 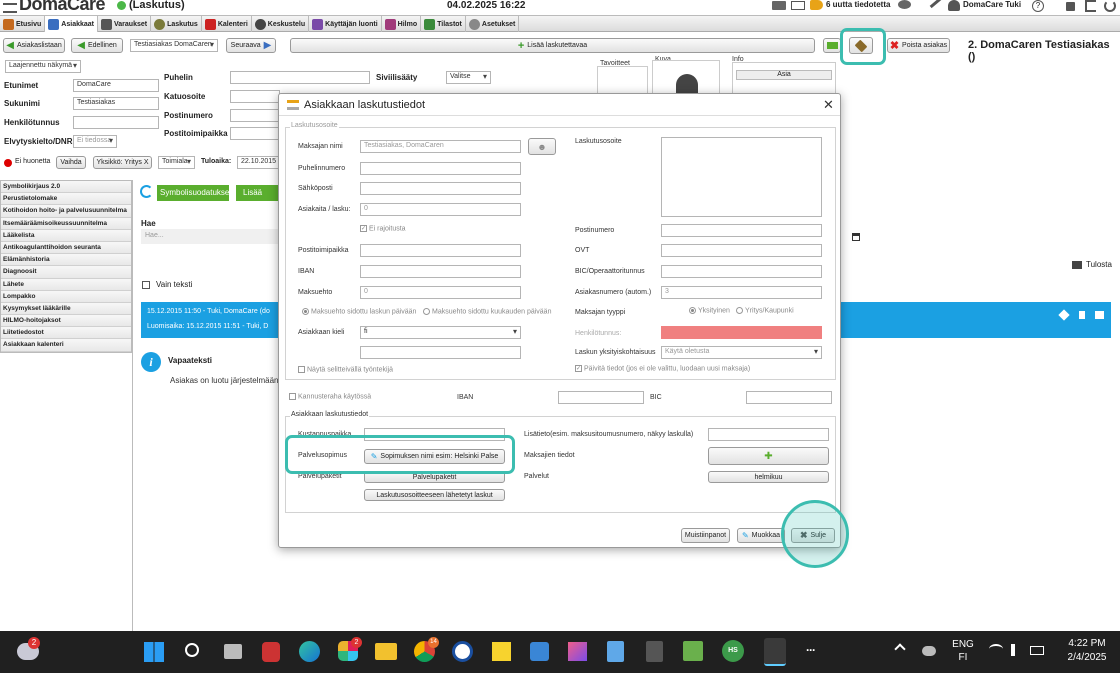 What do you see at coordinates (363, 228) in the screenshot?
I see `unlimited-checkbox: ✓` at bounding box center [363, 228].